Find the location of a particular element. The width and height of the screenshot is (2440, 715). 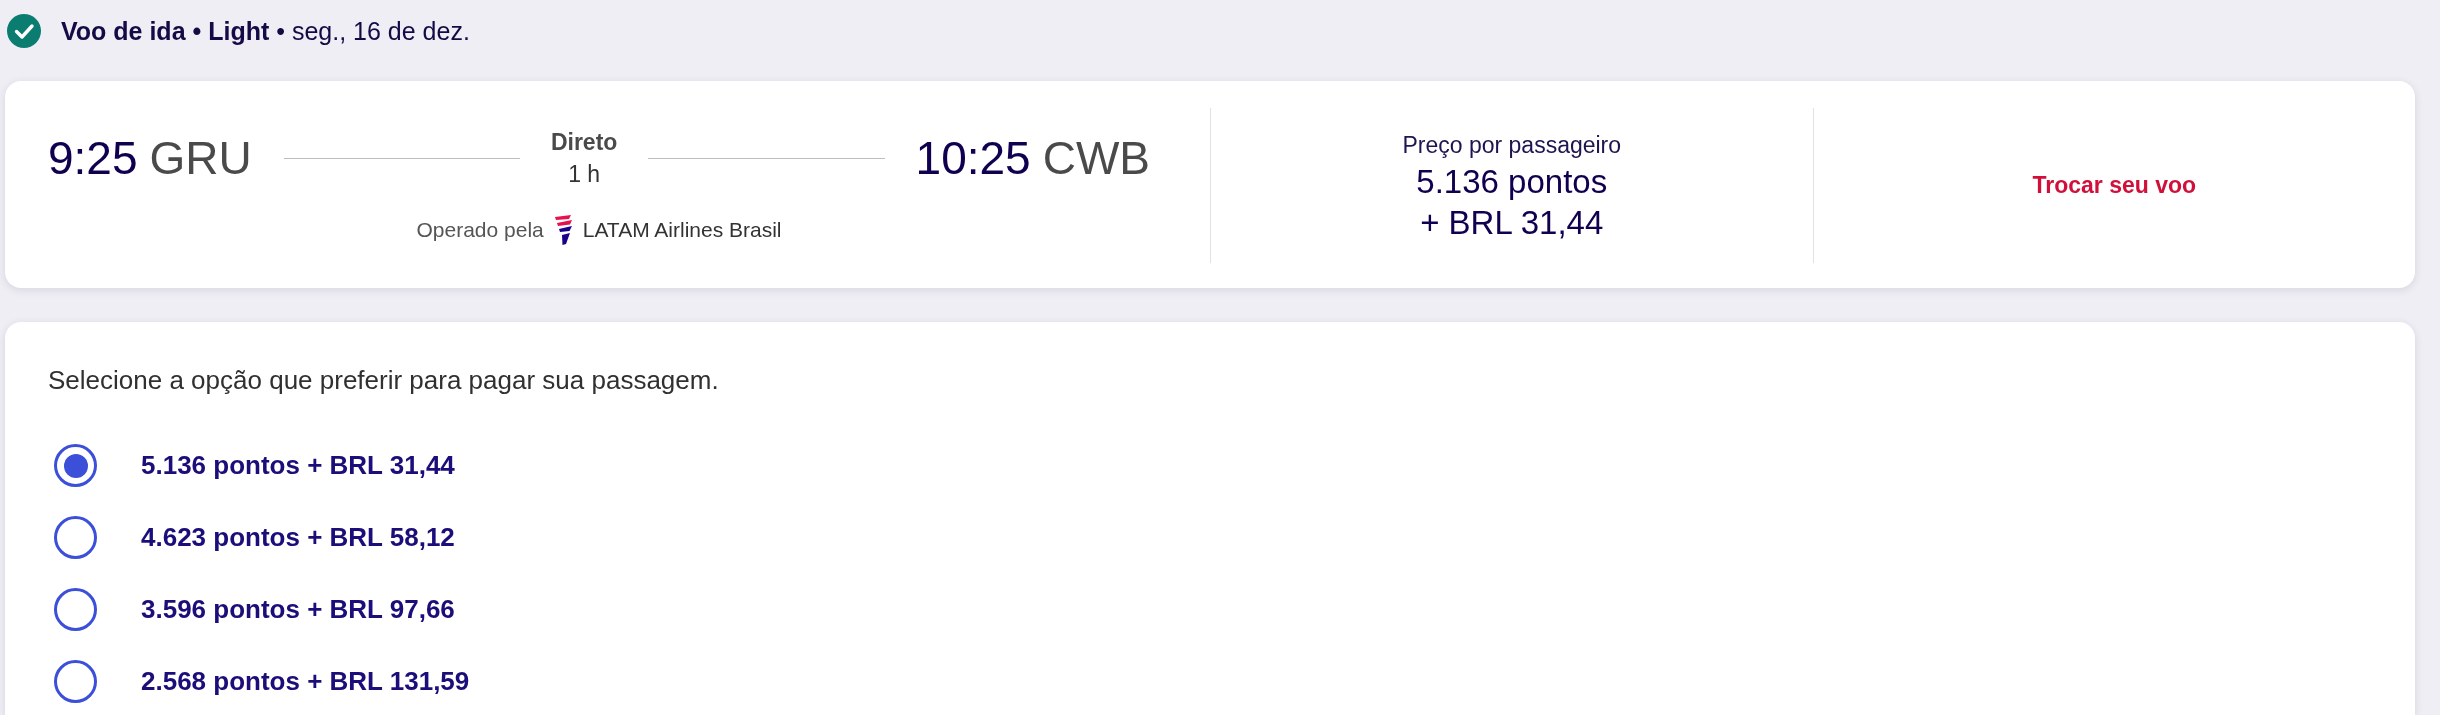

flight-step-title: Voo de ida • Light • seg., 16 de dez. is located at coordinates (265, 31).